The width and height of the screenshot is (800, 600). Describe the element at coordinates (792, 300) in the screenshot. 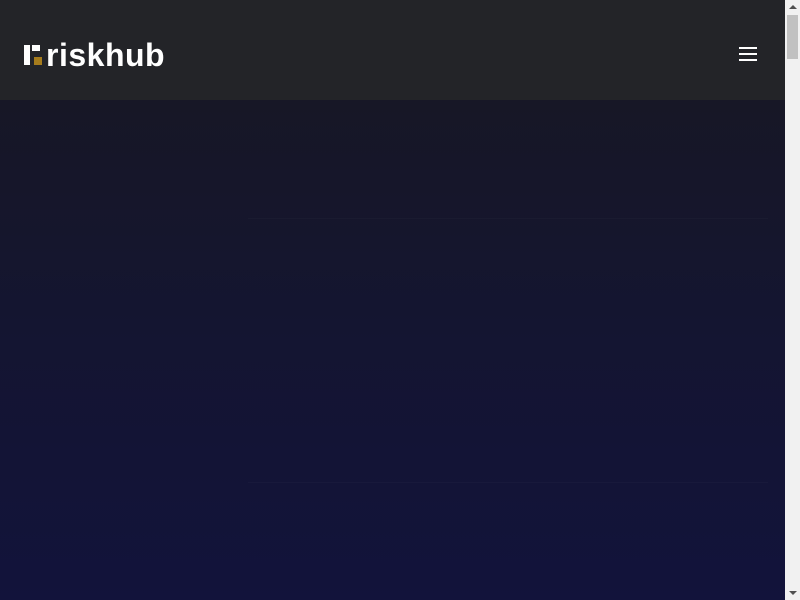

I see `vertical-scrollbar` at that location.